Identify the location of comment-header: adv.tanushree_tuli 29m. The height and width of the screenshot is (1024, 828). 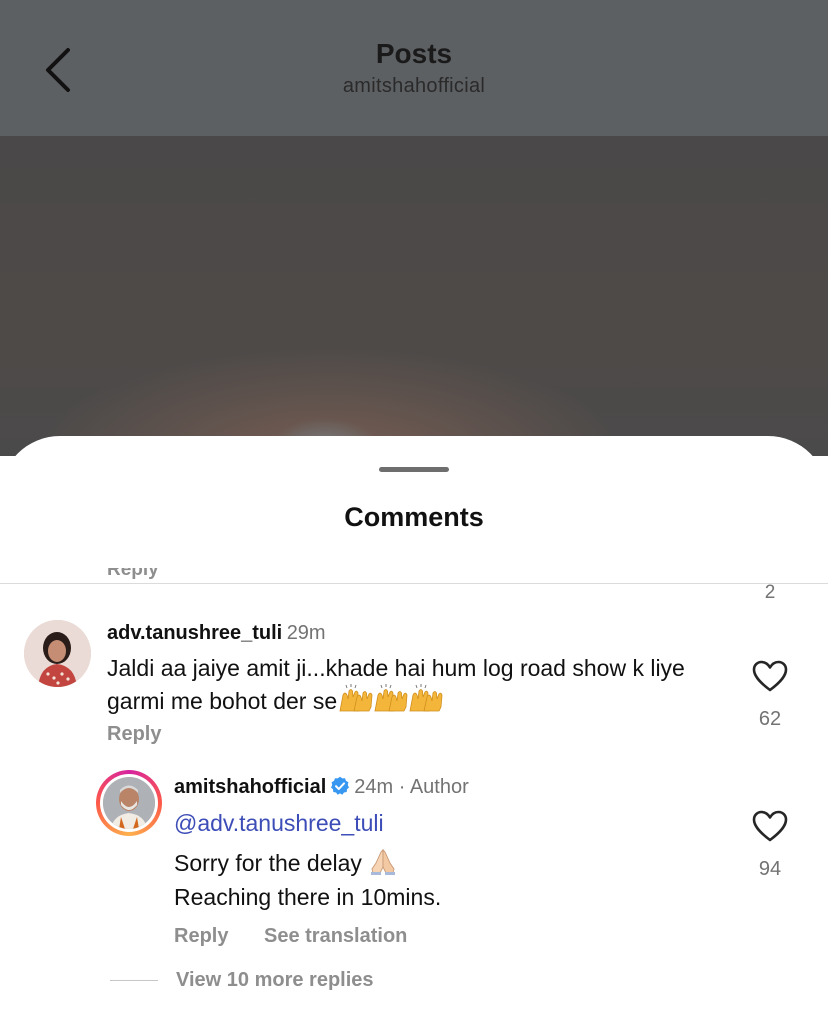
(216, 633).